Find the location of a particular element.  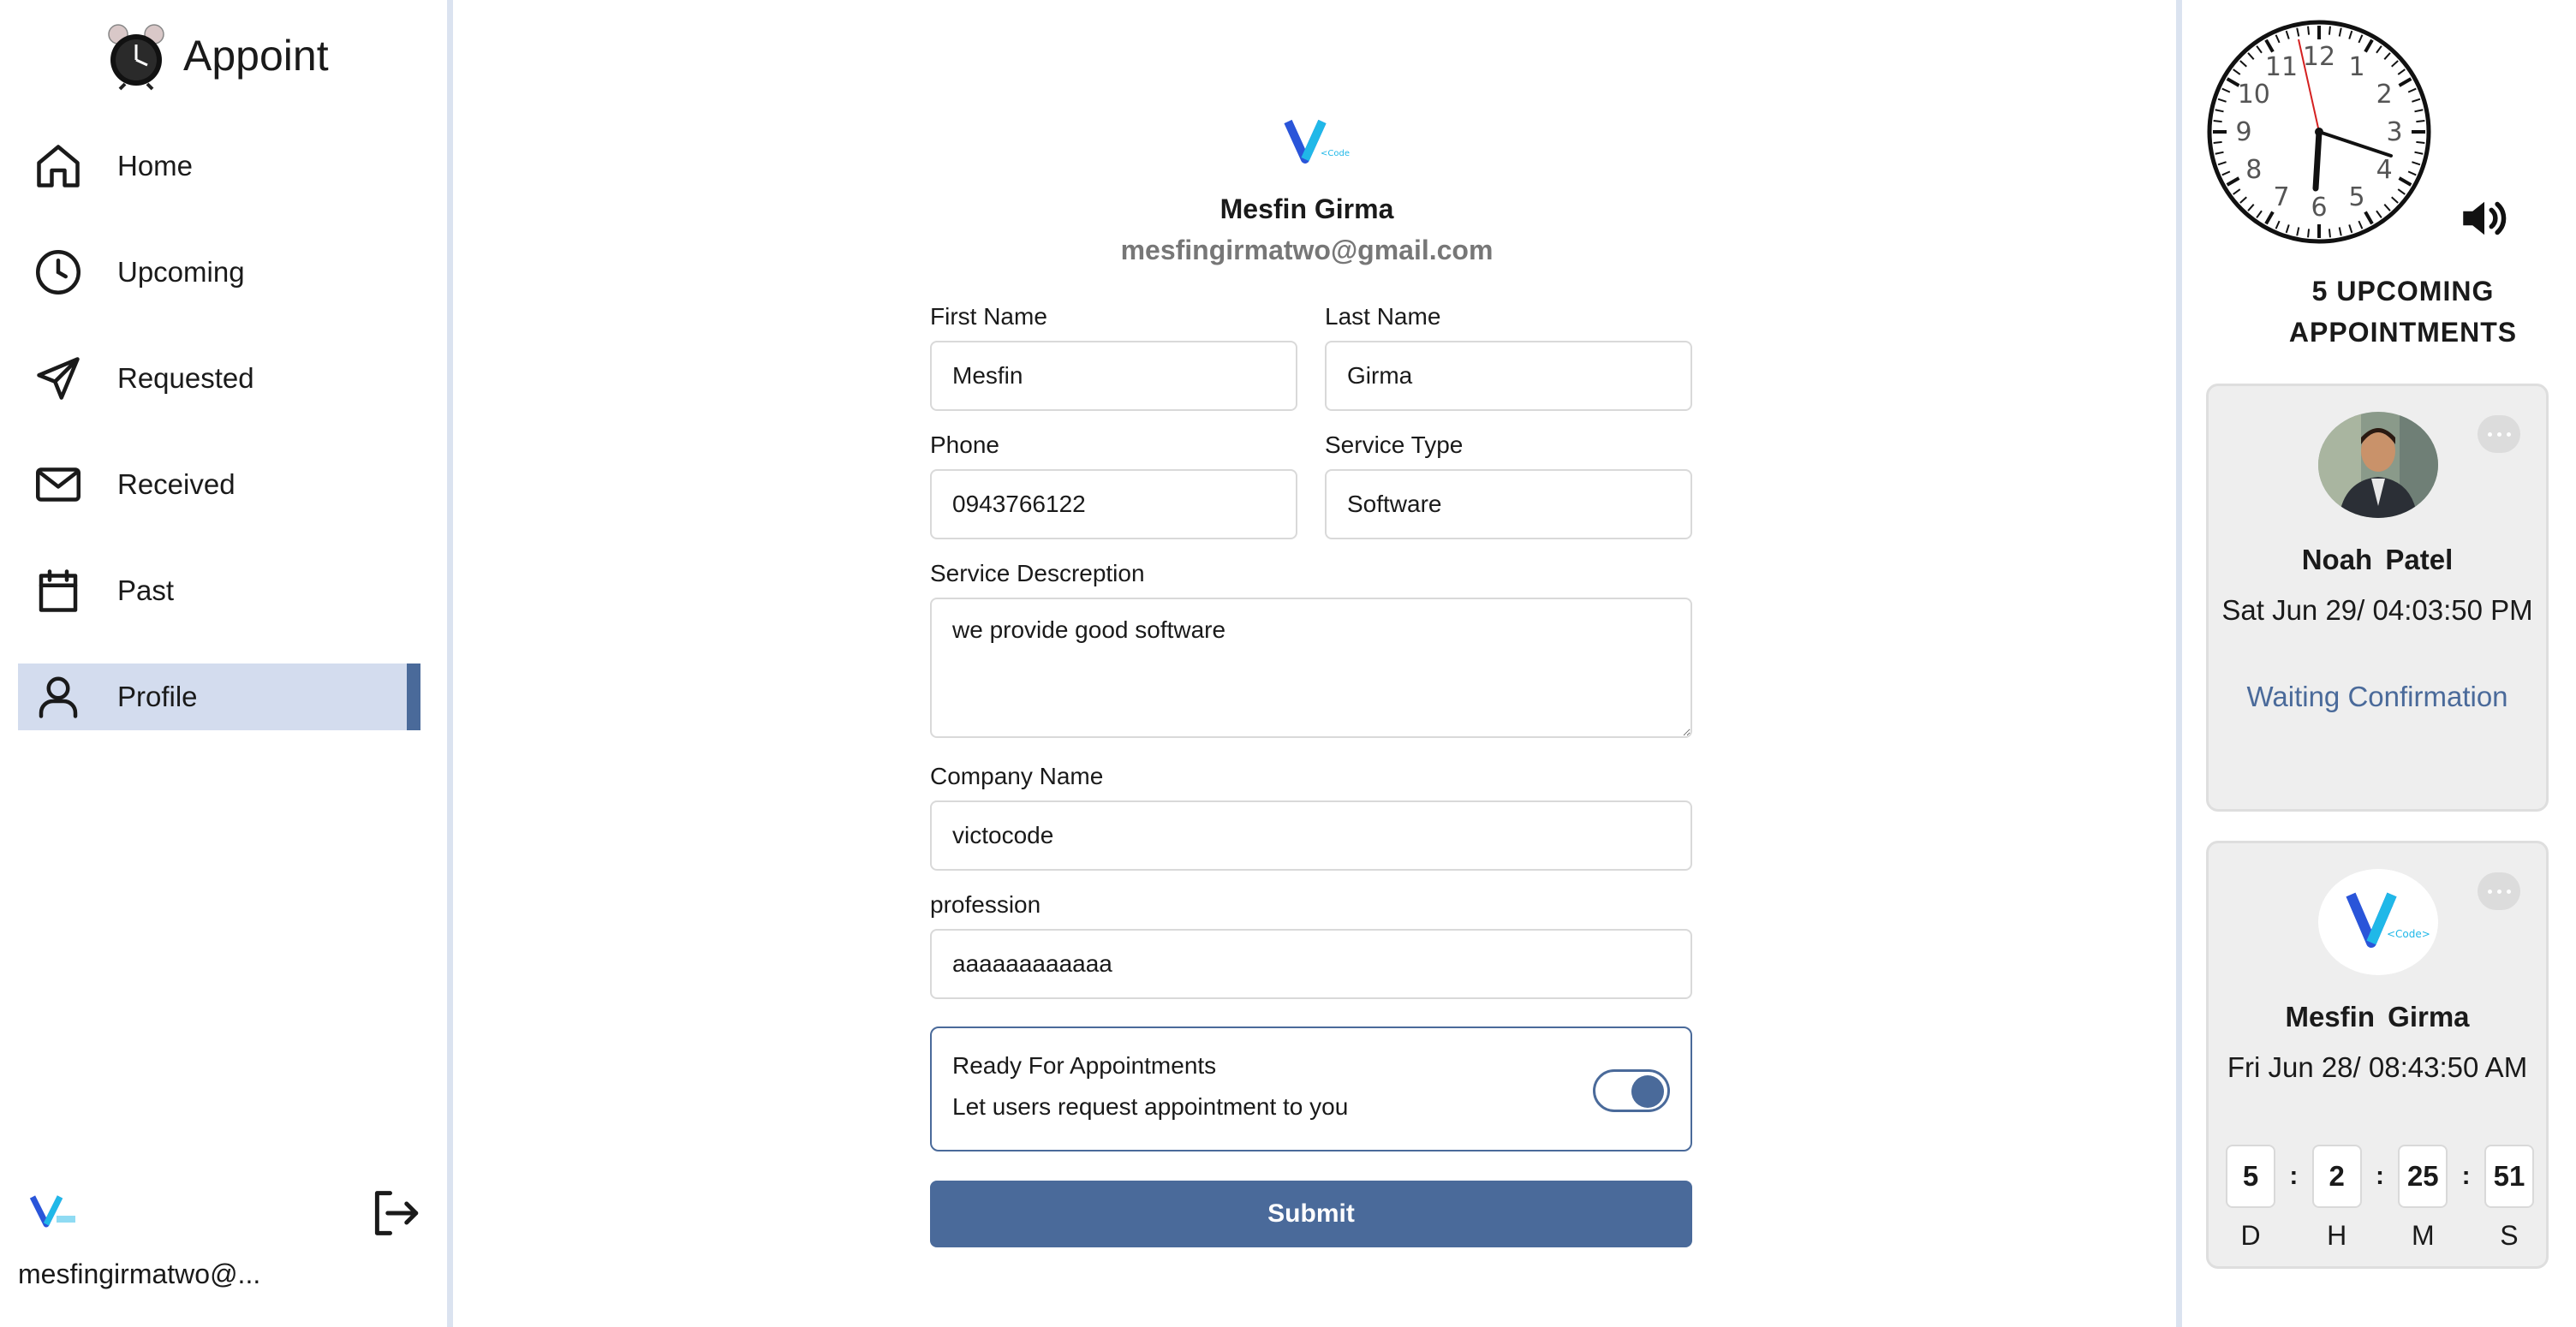

appointment-name: Mesfin Girma is located at coordinates (2377, 1016).